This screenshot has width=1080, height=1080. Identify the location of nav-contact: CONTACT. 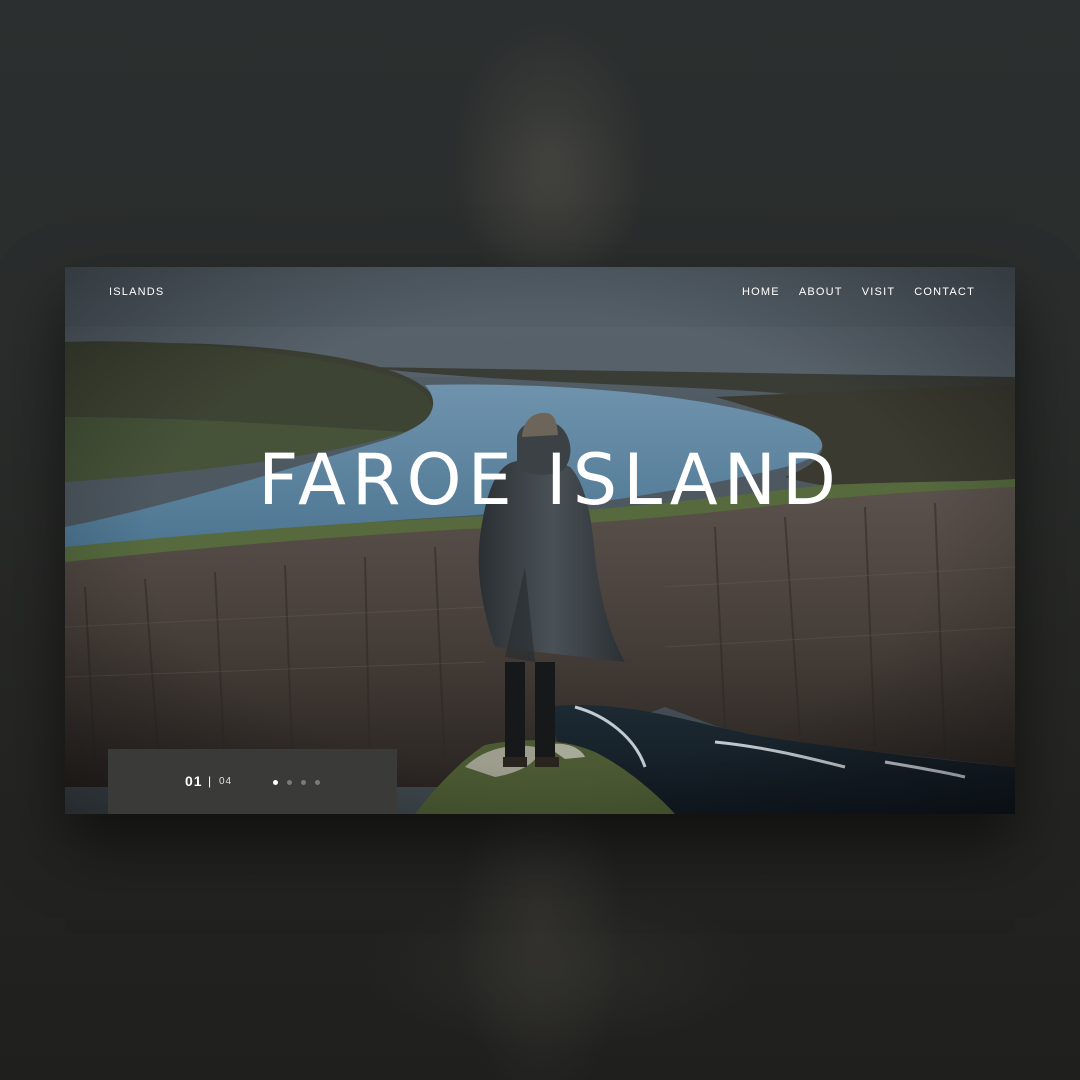
(944, 292).